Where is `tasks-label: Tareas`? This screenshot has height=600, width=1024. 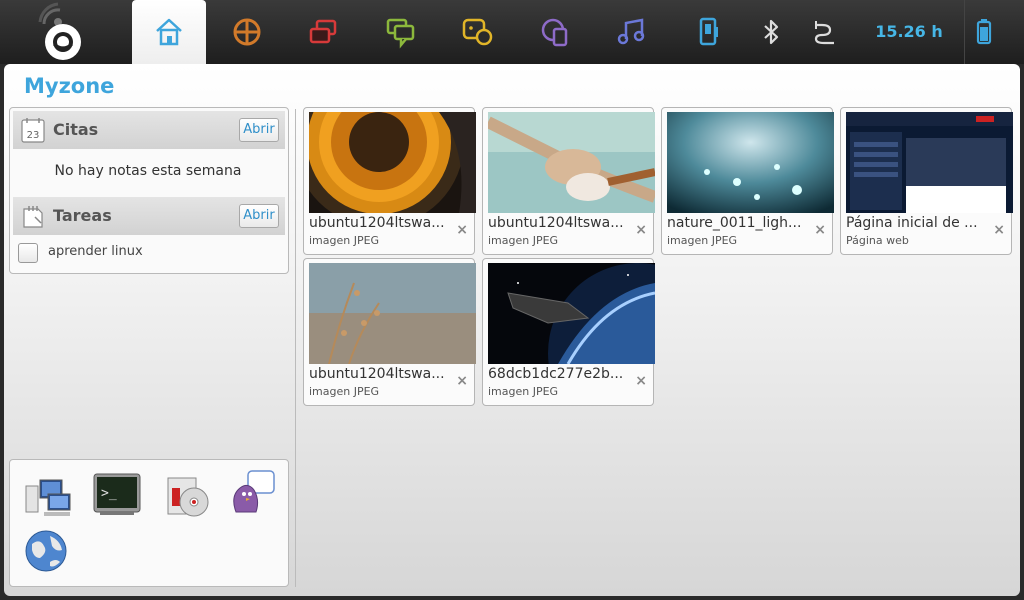 tasks-label: Tareas is located at coordinates (82, 215).